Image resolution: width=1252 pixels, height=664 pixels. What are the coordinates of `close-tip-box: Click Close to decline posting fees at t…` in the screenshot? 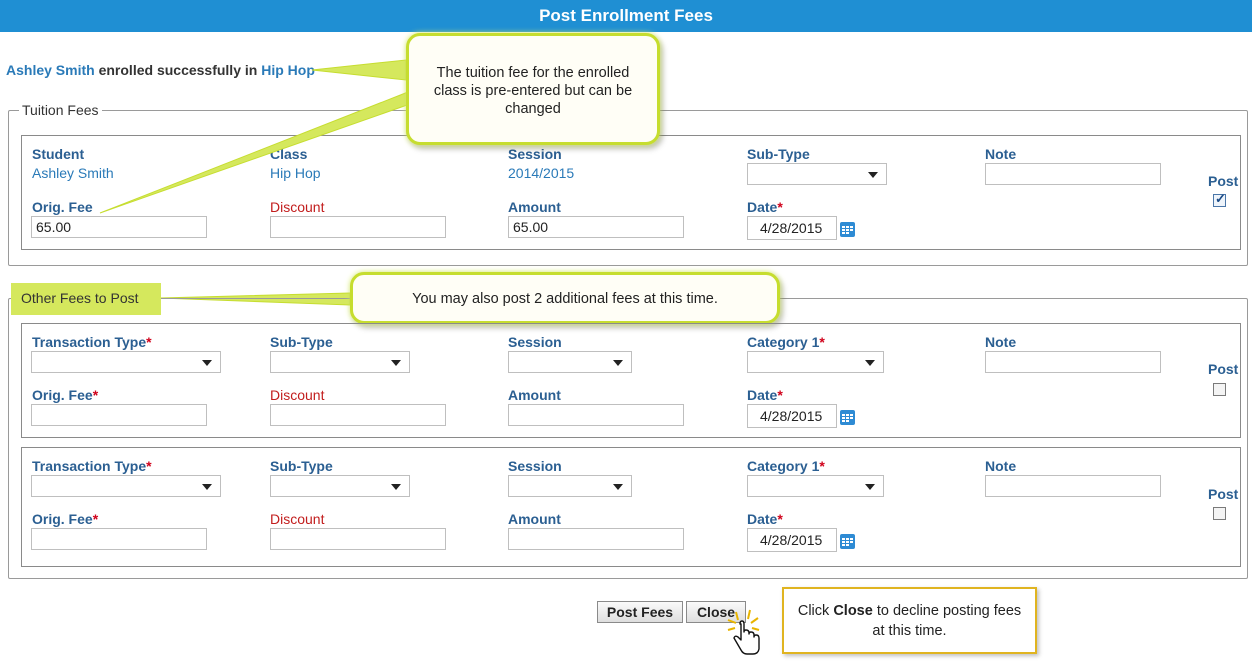 It's located at (909, 620).